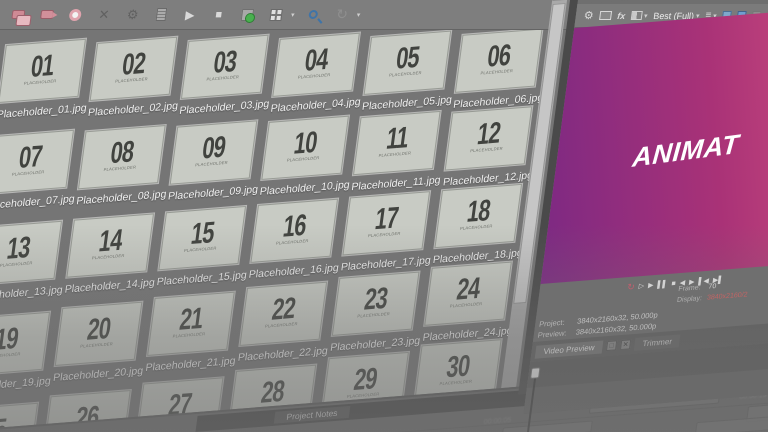 This screenshot has width=768, height=432. I want to click on thumbnail-number: 17, so click(387, 219).